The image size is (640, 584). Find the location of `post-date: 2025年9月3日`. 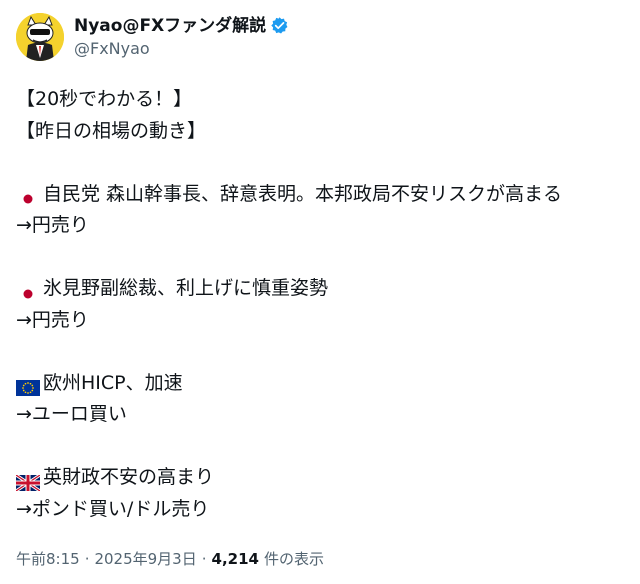

post-date: 2025年9月3日 is located at coordinates (145, 558).